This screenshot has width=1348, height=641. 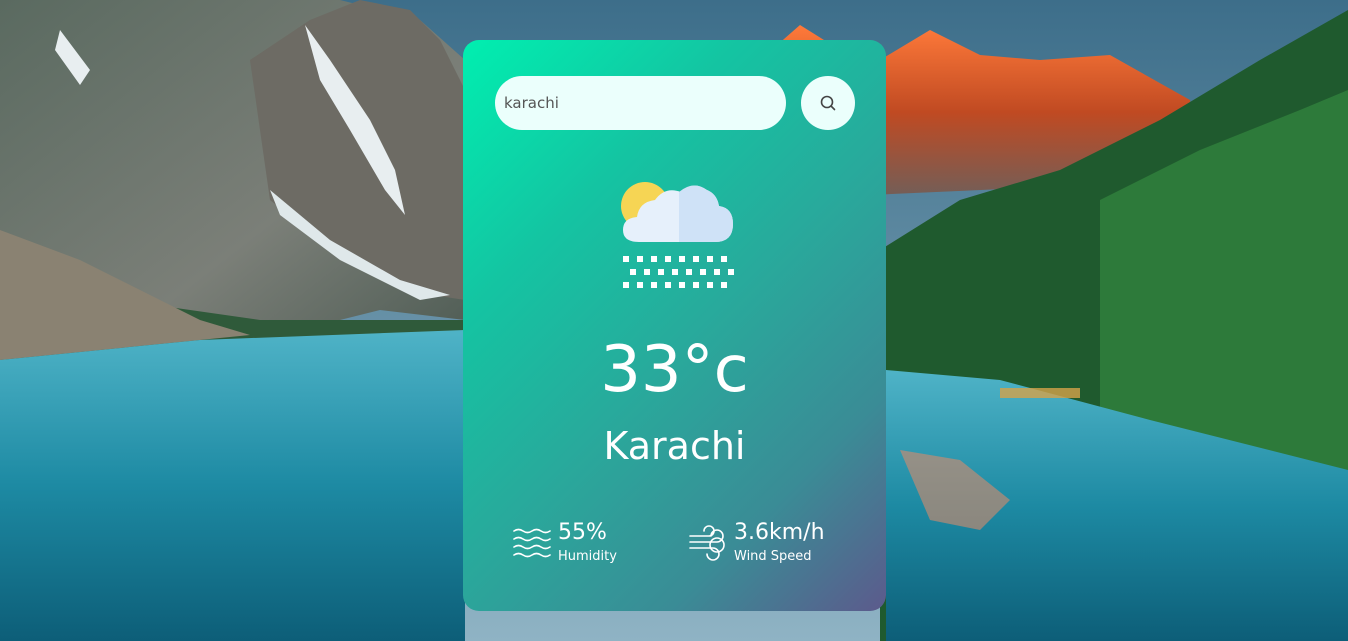 I want to click on wind-speed-value: 3.6km/h, so click(x=779, y=532).